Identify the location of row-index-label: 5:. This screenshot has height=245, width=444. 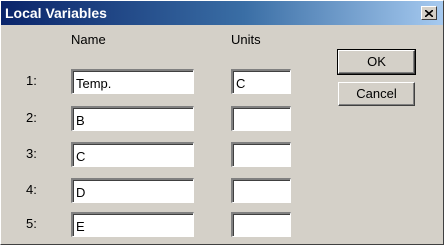
(31, 223).